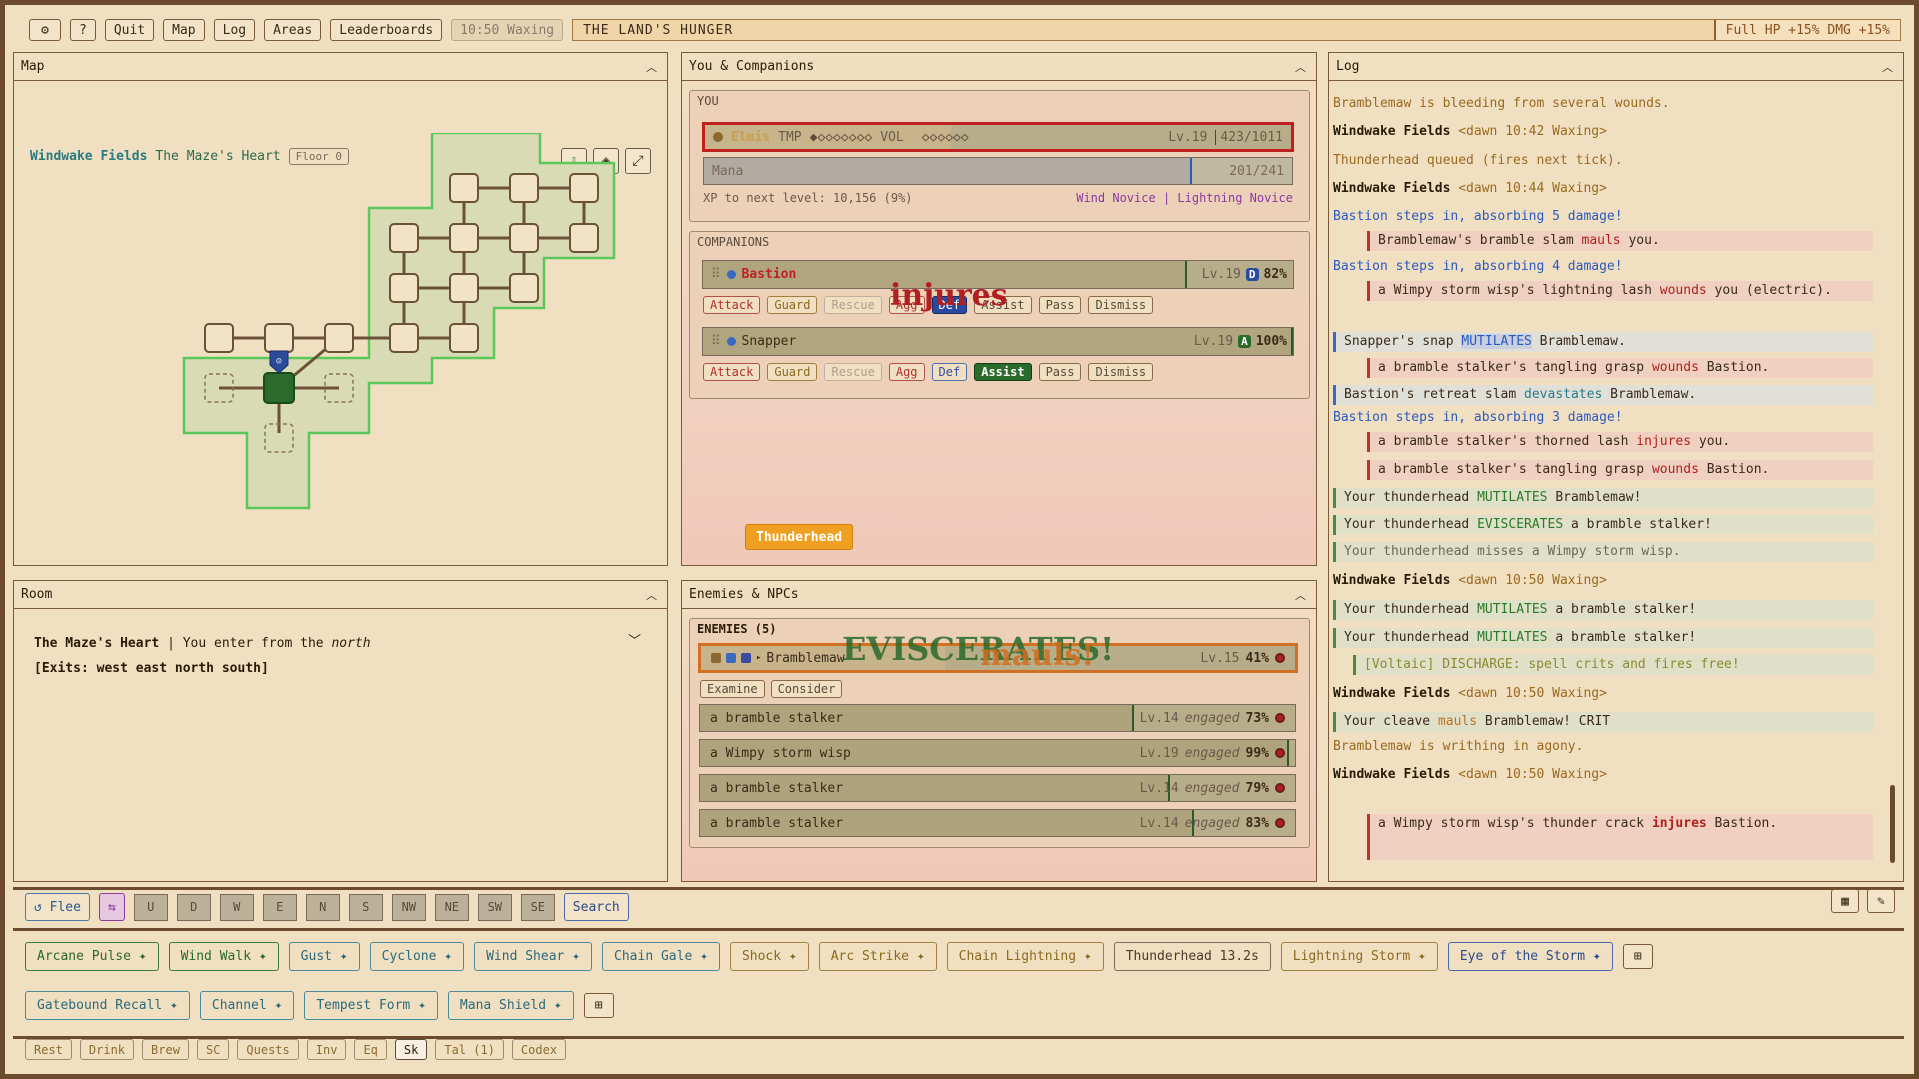  Describe the element at coordinates (213, 1049) in the screenshot. I see `tab-sc: SC` at that location.